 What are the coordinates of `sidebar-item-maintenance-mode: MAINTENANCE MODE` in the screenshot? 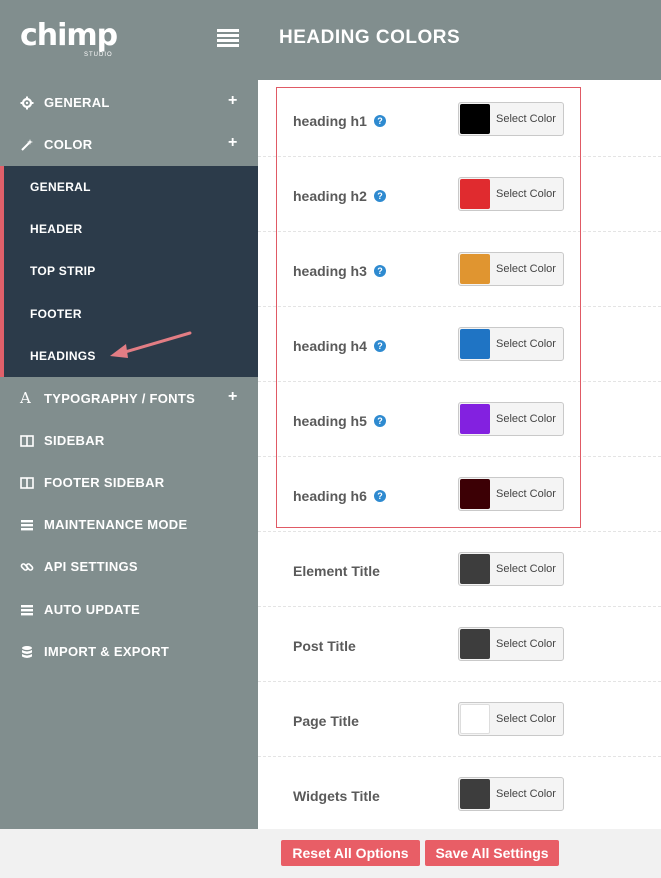 It's located at (129, 525).